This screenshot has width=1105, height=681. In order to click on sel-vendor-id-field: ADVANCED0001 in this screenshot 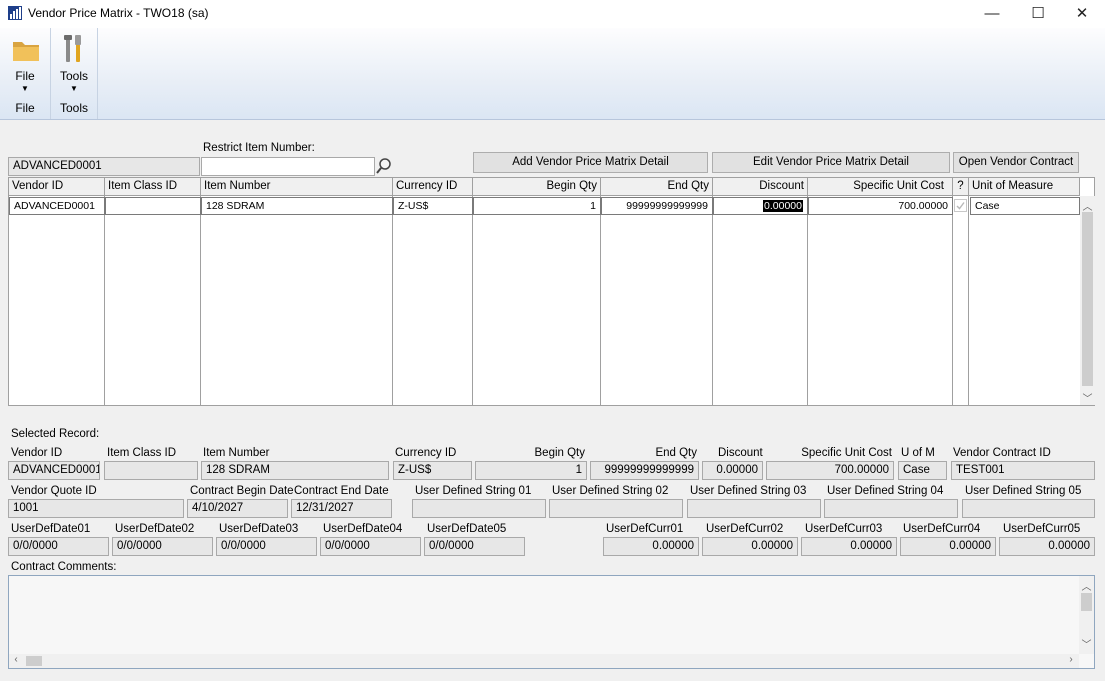, I will do `click(54, 470)`.